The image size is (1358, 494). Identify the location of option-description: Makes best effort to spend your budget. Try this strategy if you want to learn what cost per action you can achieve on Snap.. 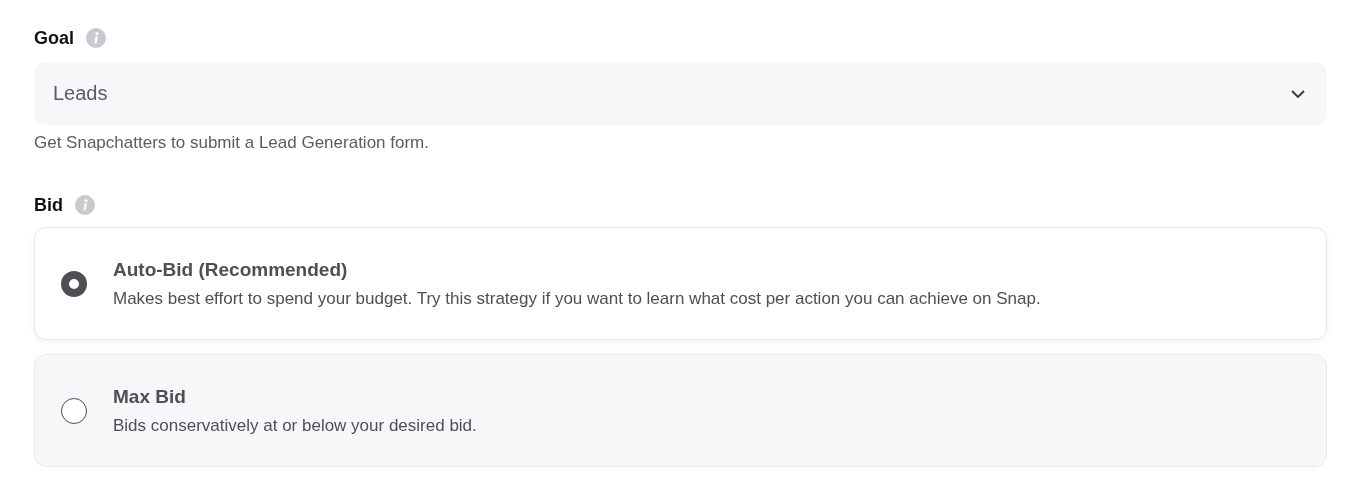
(577, 298).